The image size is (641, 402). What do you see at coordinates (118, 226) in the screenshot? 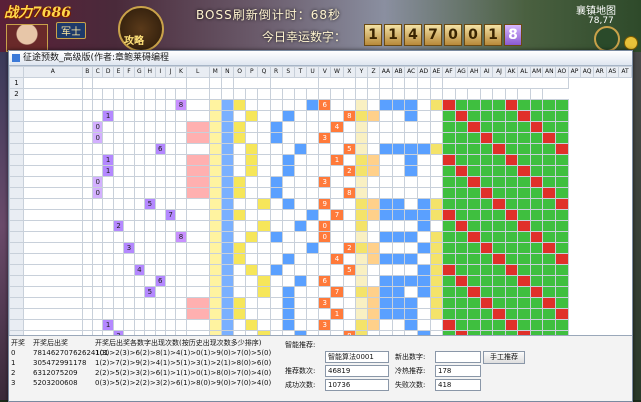
I see `digit-cell: 2` at bounding box center [118, 226].